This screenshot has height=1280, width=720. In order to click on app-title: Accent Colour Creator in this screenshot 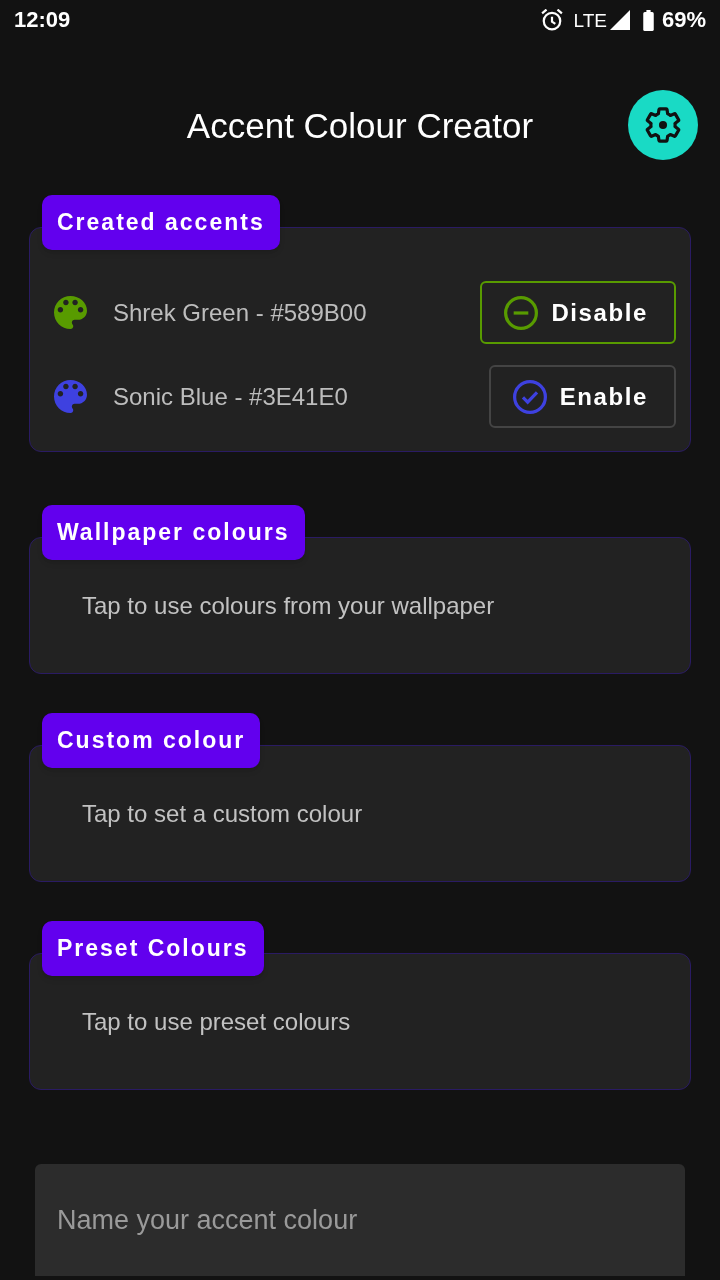, I will do `click(360, 125)`.